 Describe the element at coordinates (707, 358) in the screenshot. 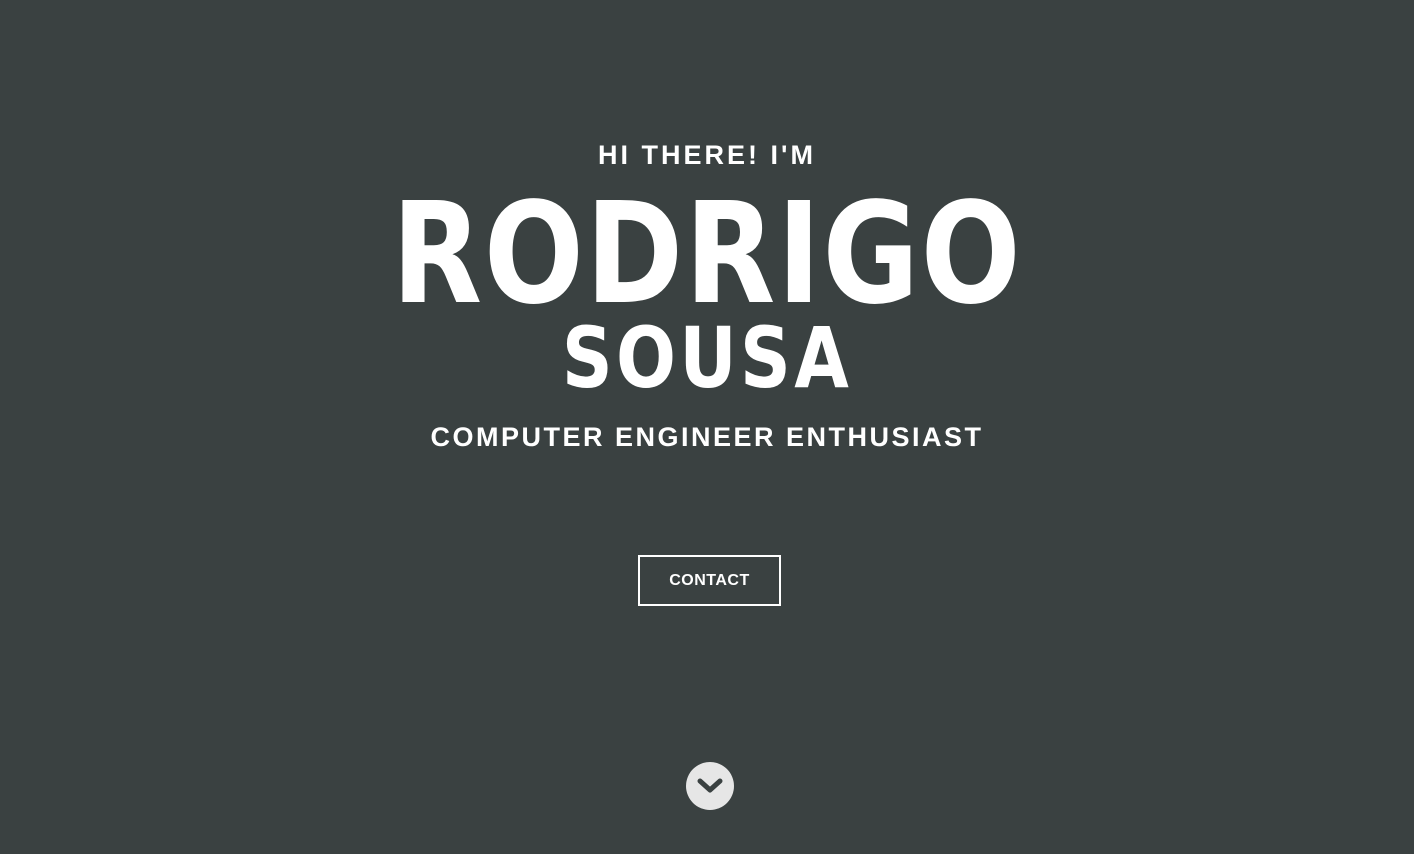

I see `last-name-heading: SOUSA` at that location.